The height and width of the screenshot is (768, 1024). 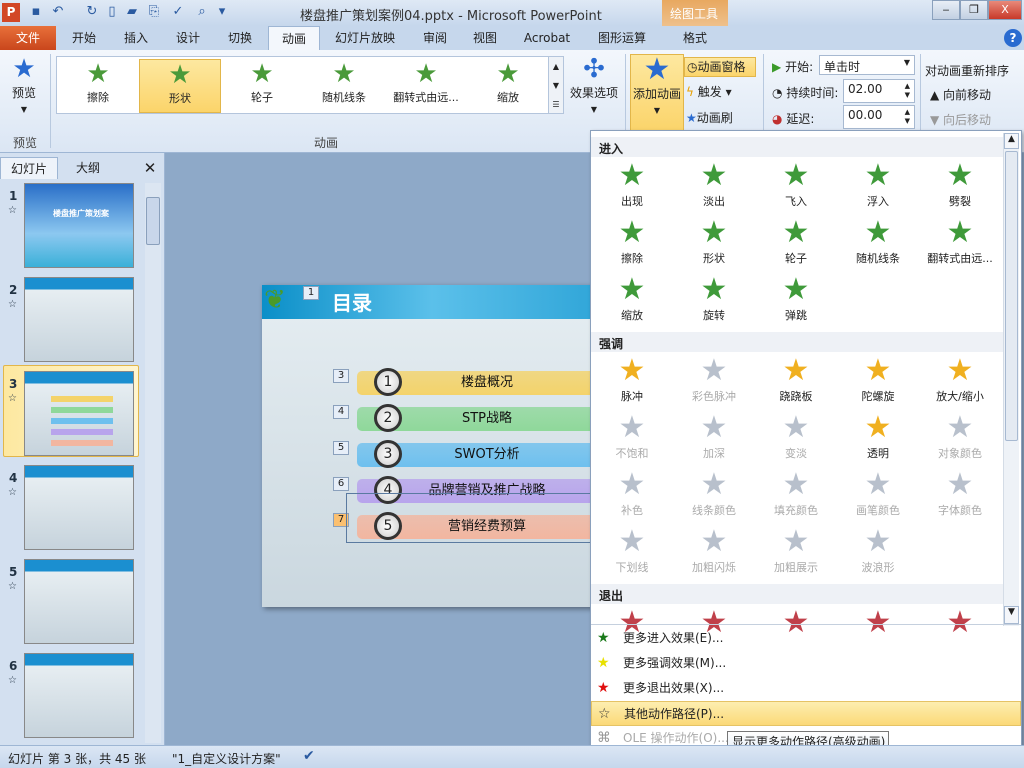 I want to click on slide-thumbnail: 楼盘推广策划案, so click(x=79, y=225).